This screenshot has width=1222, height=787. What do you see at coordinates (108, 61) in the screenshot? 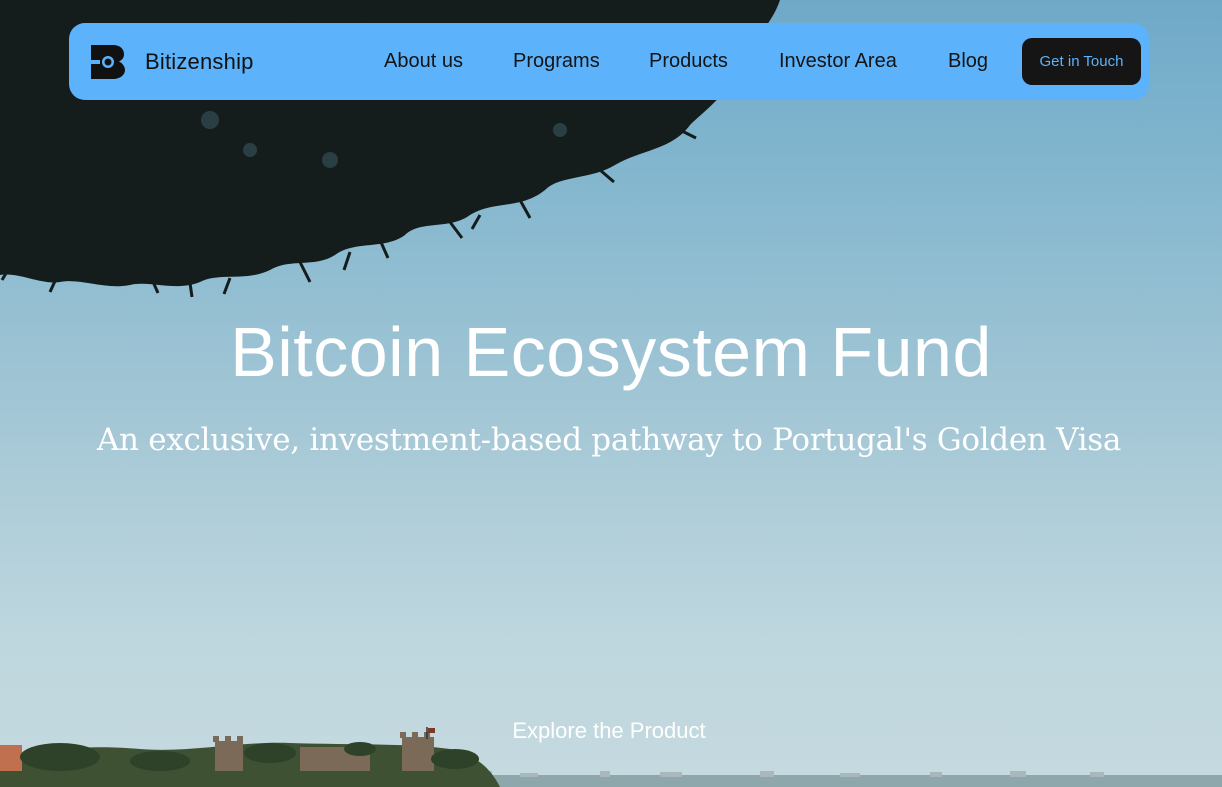
I see `bitizenship-logo-icon` at bounding box center [108, 61].